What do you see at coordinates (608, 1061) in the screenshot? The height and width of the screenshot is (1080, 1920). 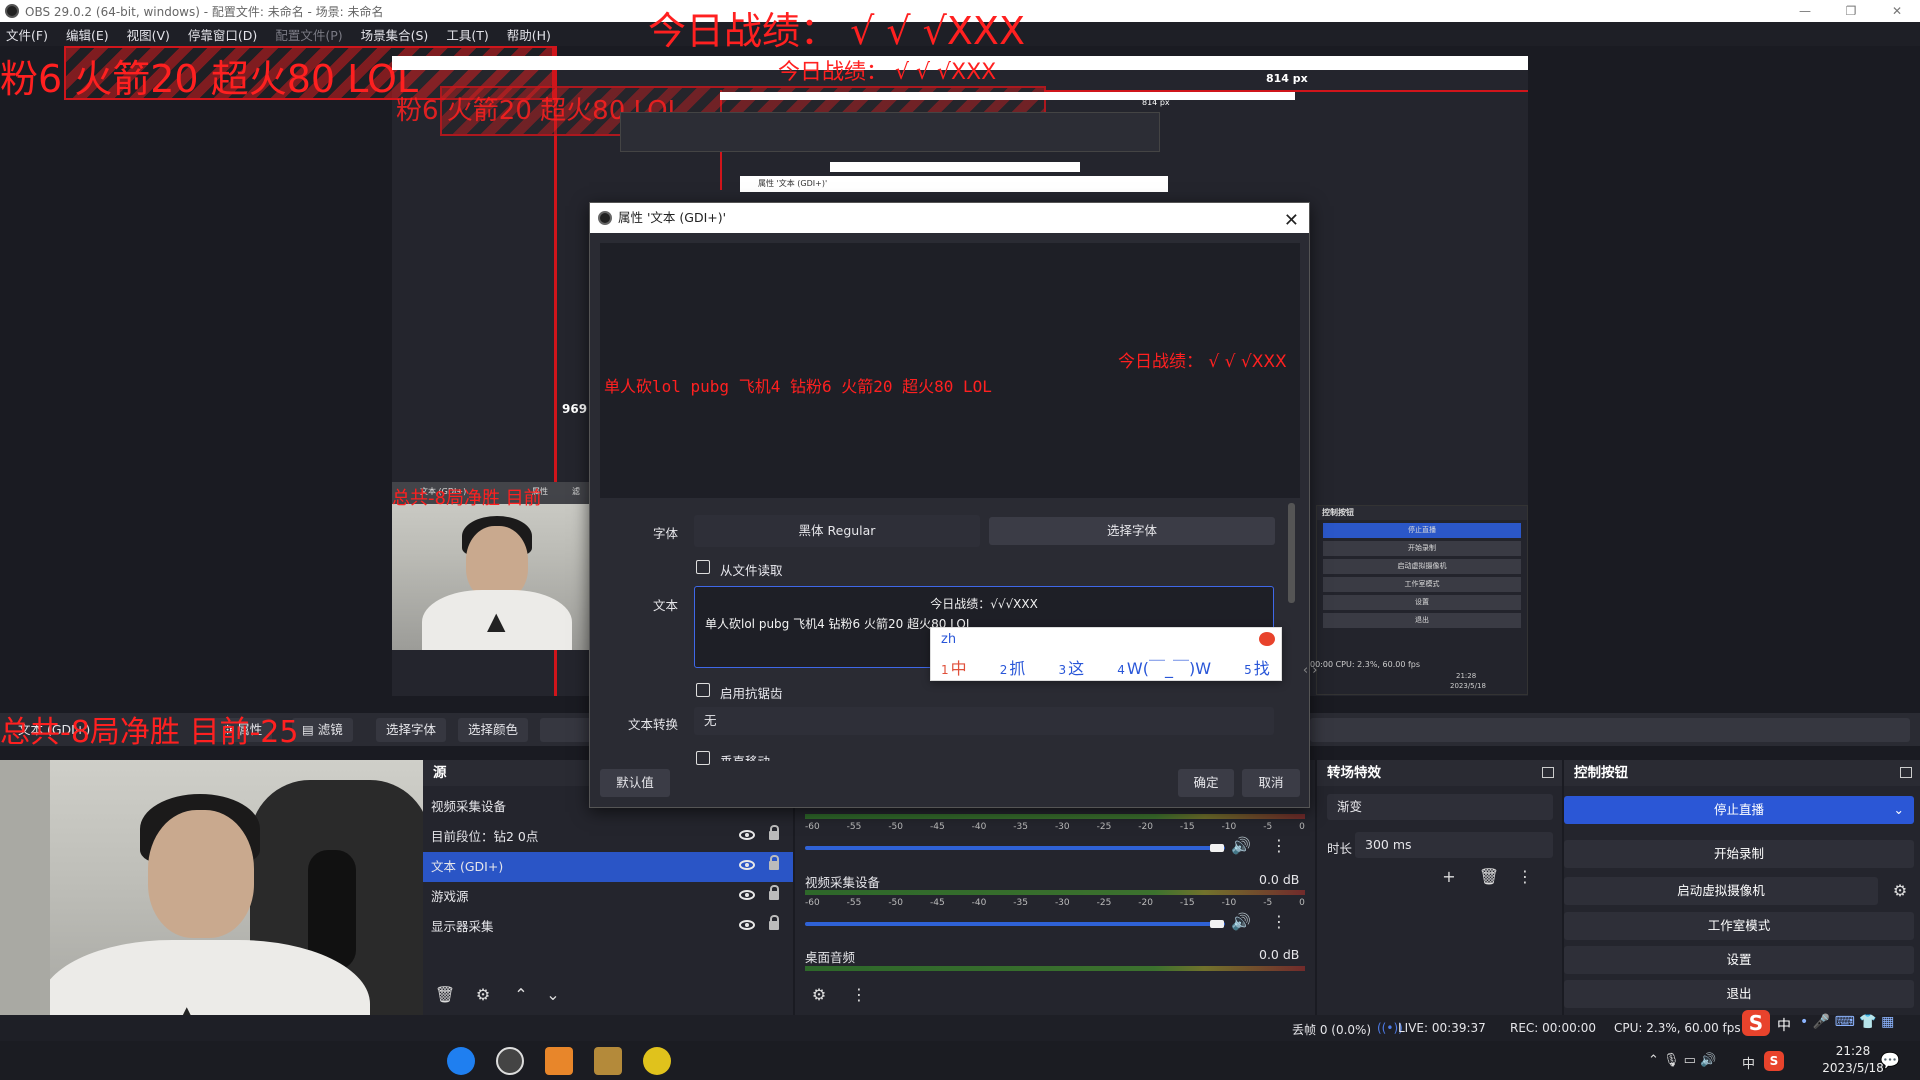 I see `league-icon` at bounding box center [608, 1061].